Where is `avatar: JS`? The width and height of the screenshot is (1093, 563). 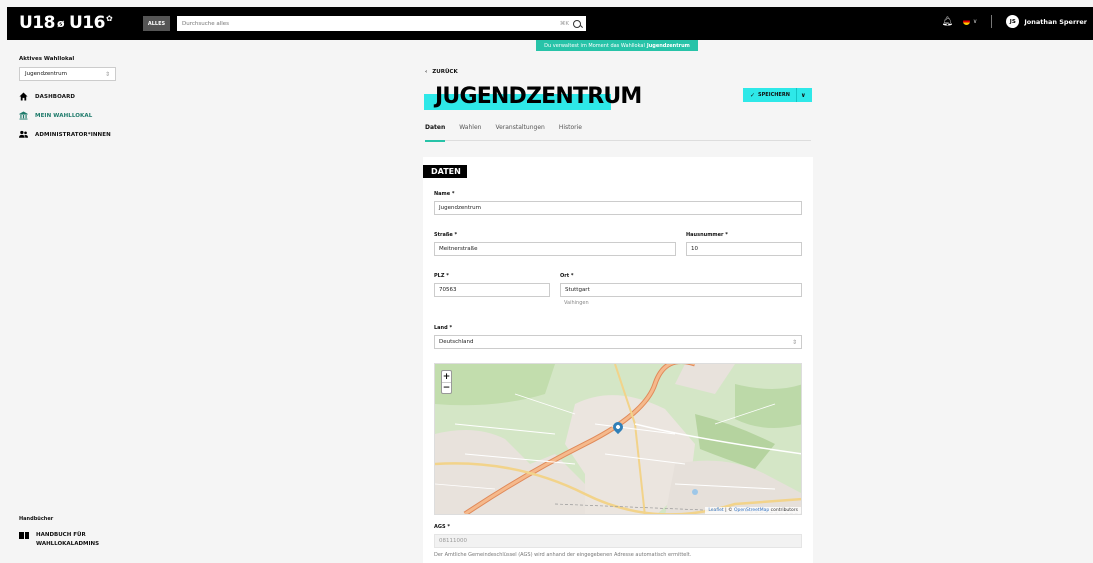 avatar: JS is located at coordinates (1013, 21).